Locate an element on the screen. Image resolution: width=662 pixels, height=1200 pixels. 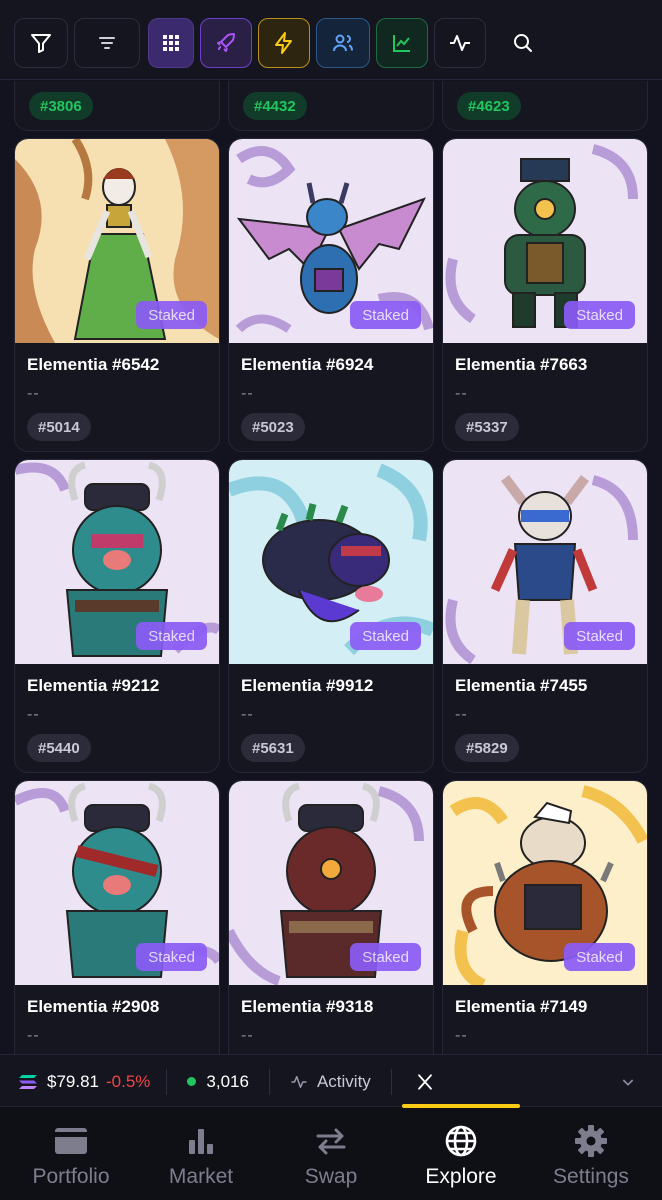
chart-button is located at coordinates (402, 43).